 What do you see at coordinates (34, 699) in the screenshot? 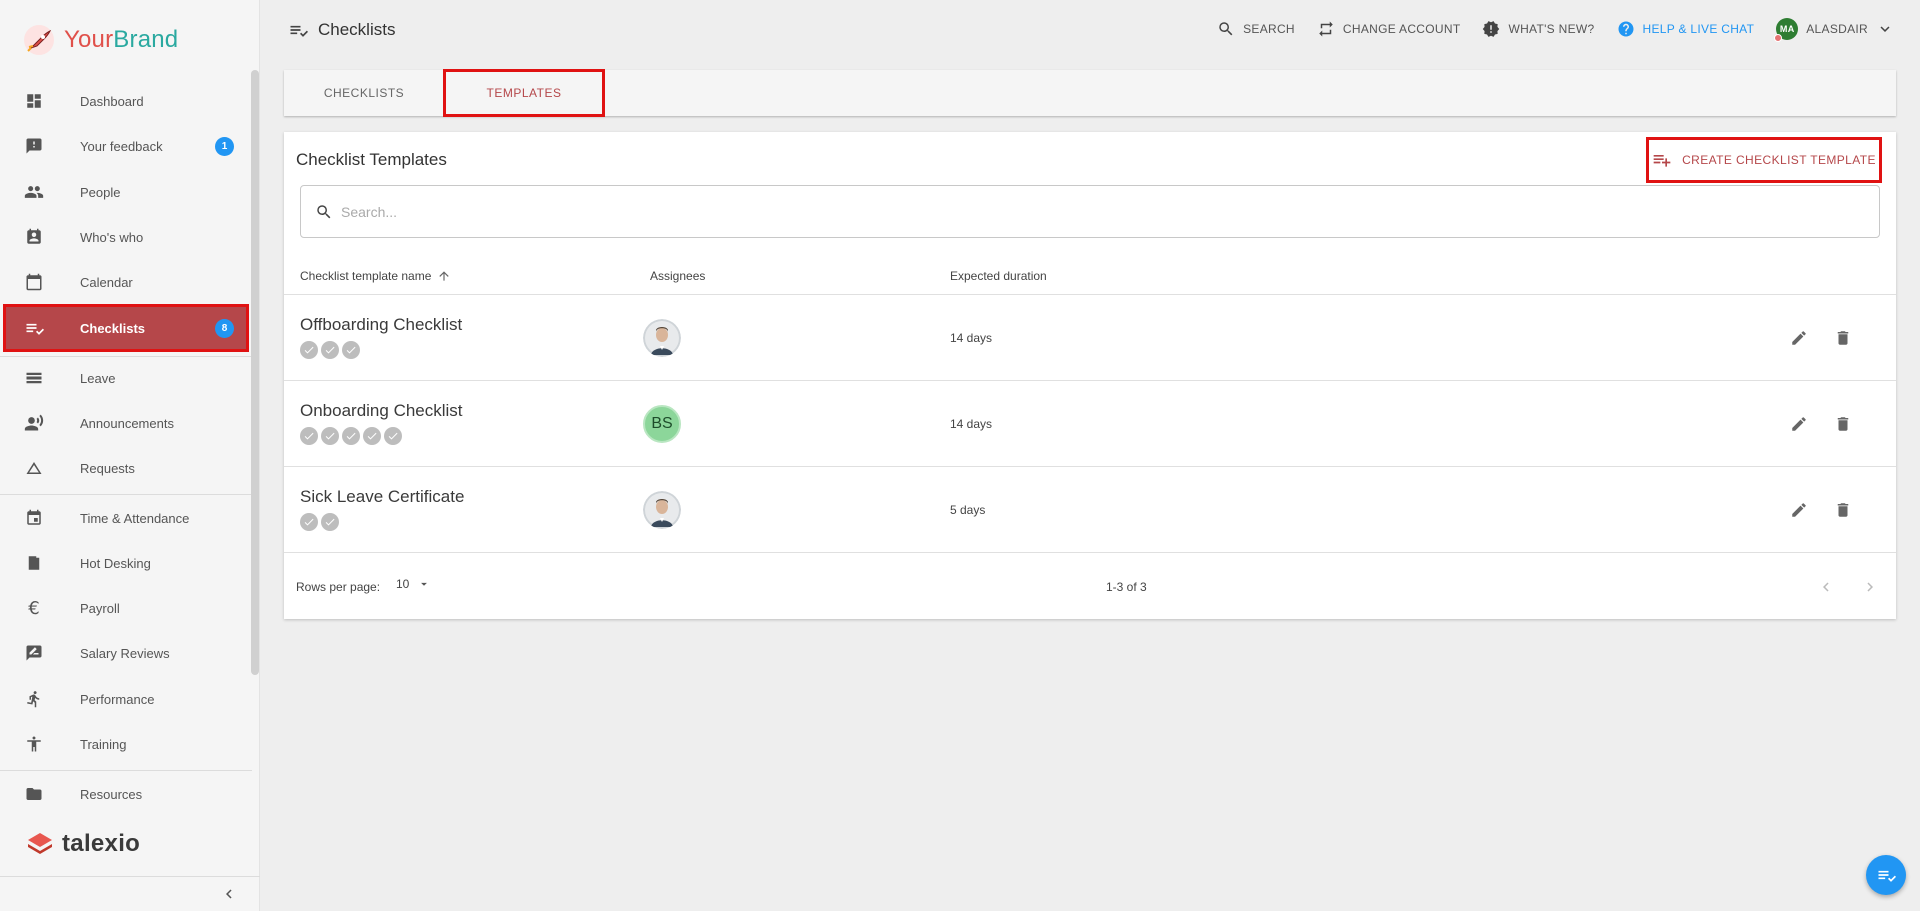
I see `run-icon` at bounding box center [34, 699].